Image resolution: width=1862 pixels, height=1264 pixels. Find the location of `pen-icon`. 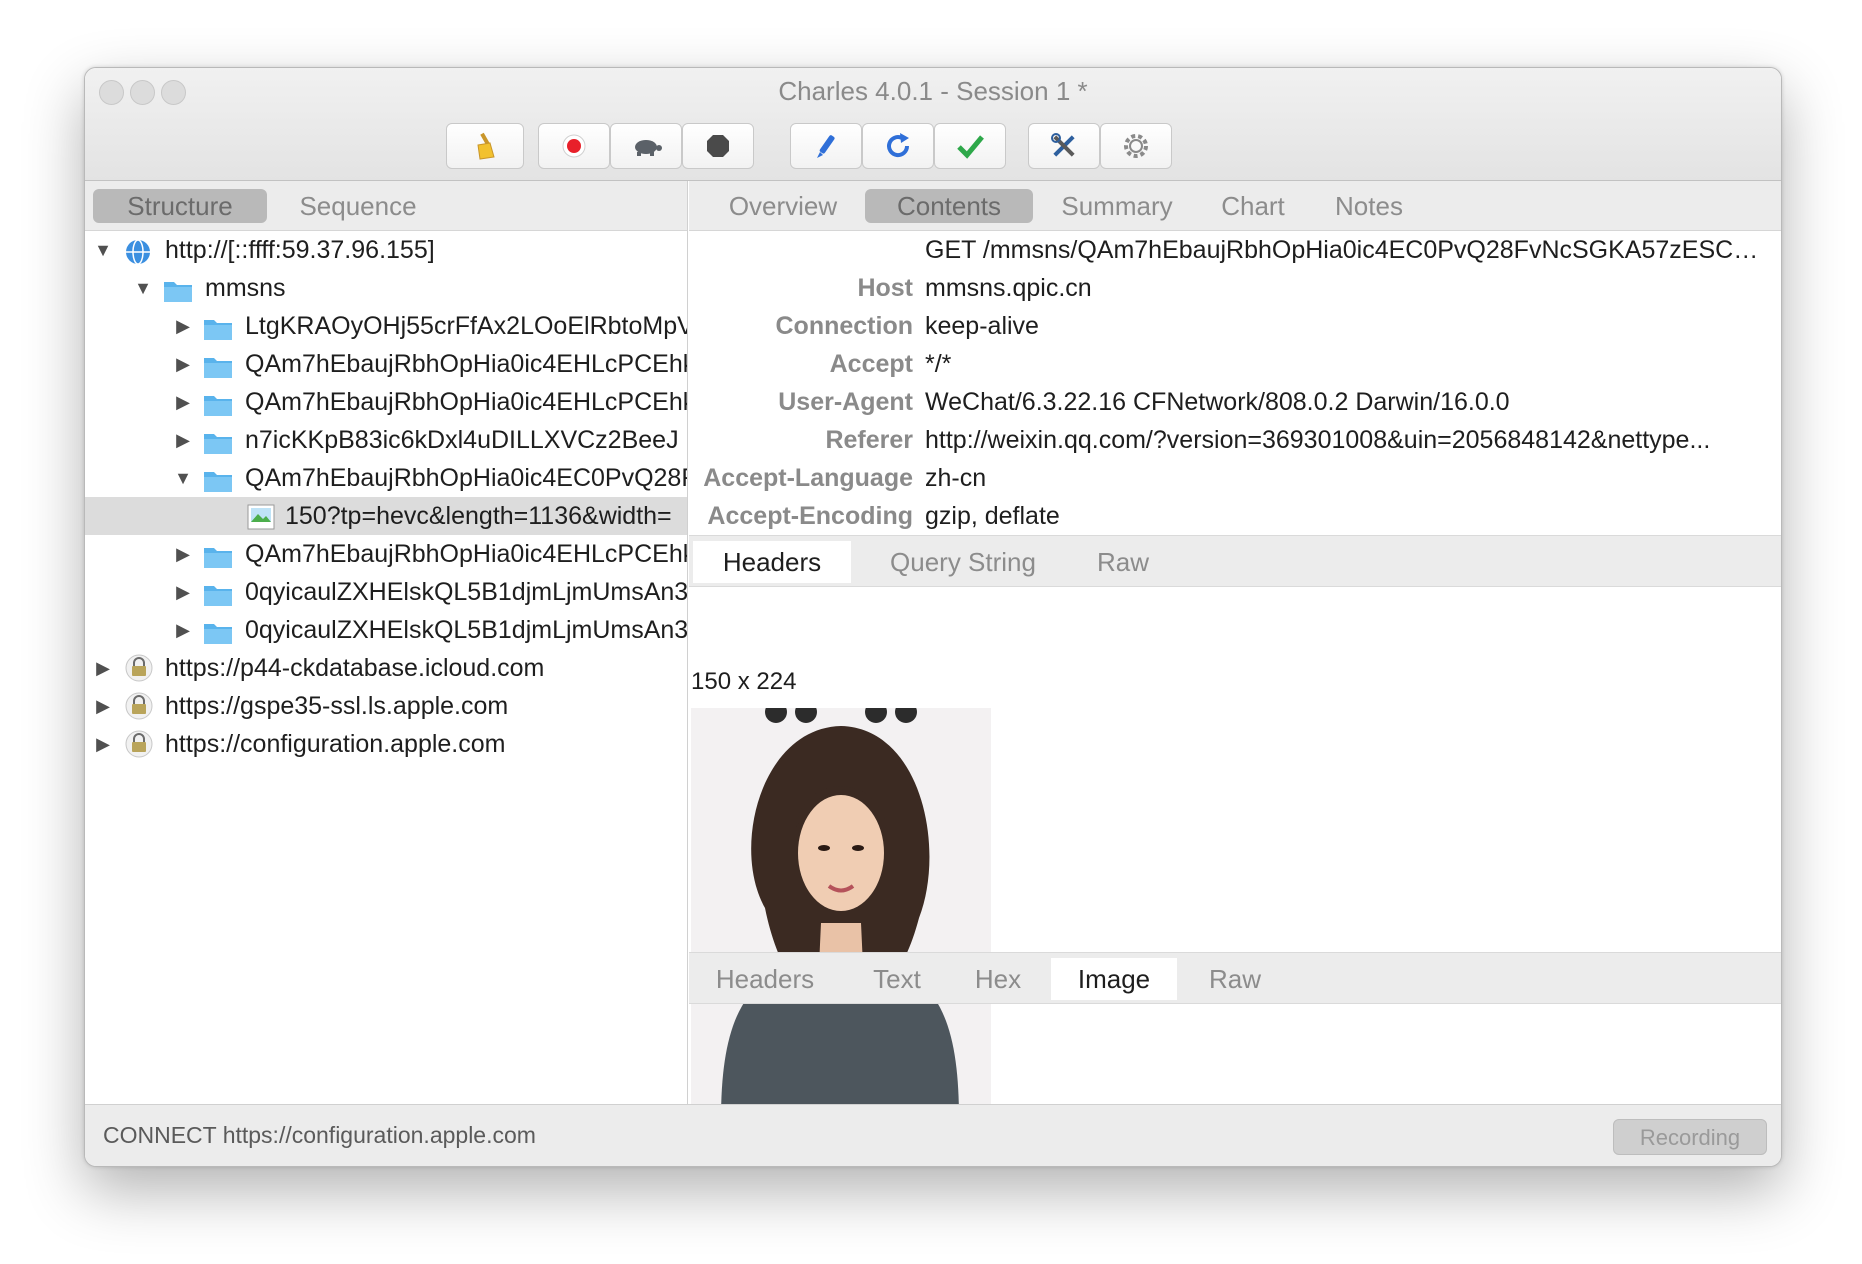

pen-icon is located at coordinates (826, 146).